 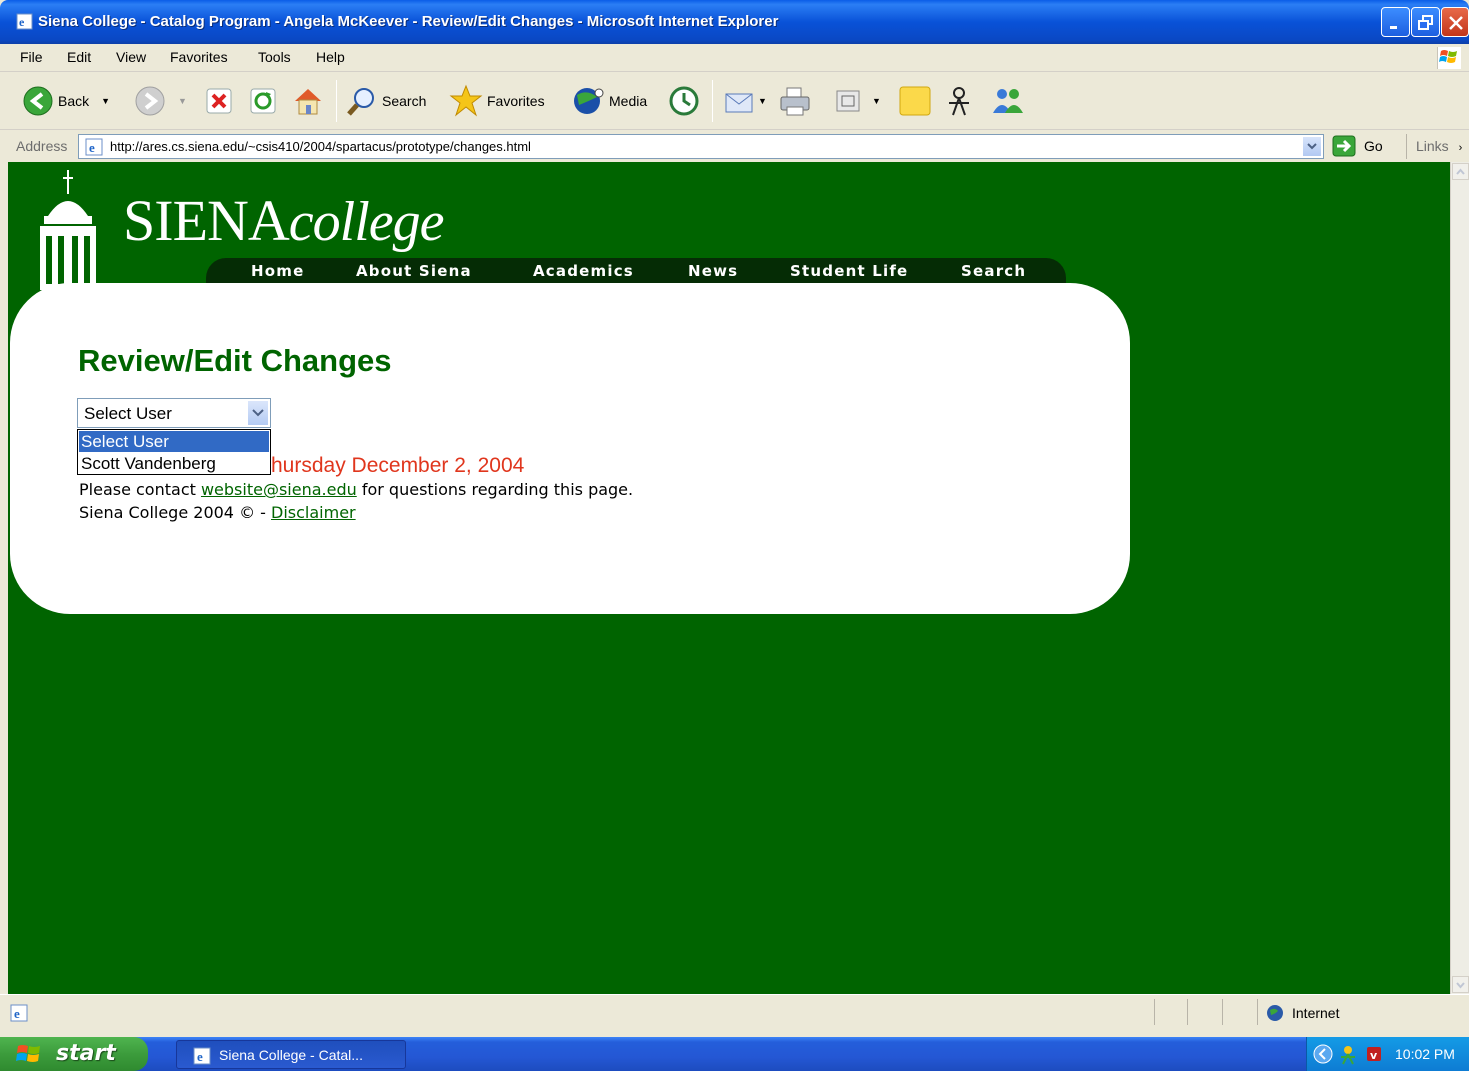 I want to click on history-icon, so click(x=684, y=101).